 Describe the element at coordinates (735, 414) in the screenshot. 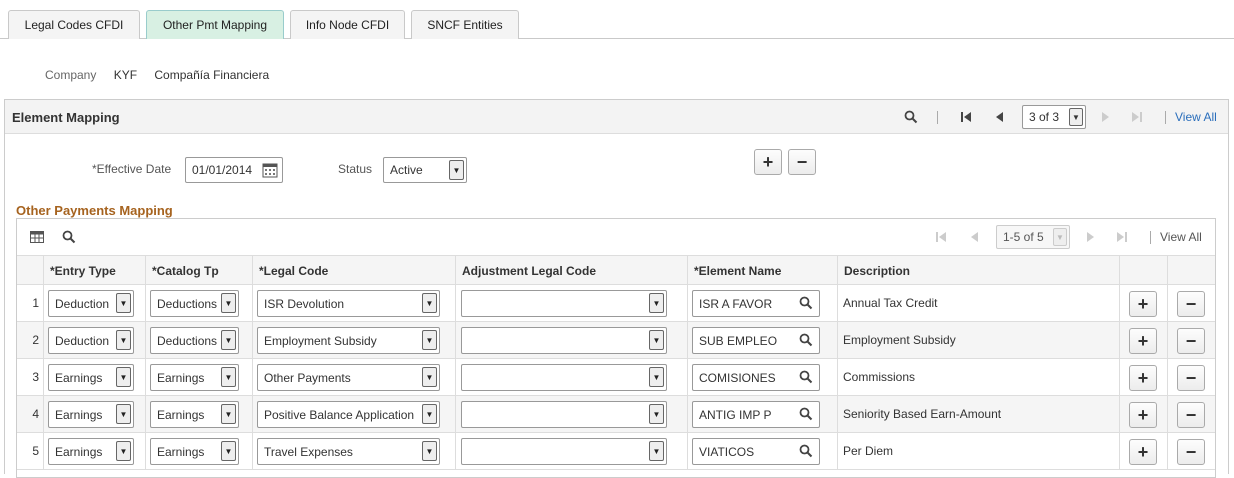

I see `element-name-value: ANTIG IMP P` at that location.